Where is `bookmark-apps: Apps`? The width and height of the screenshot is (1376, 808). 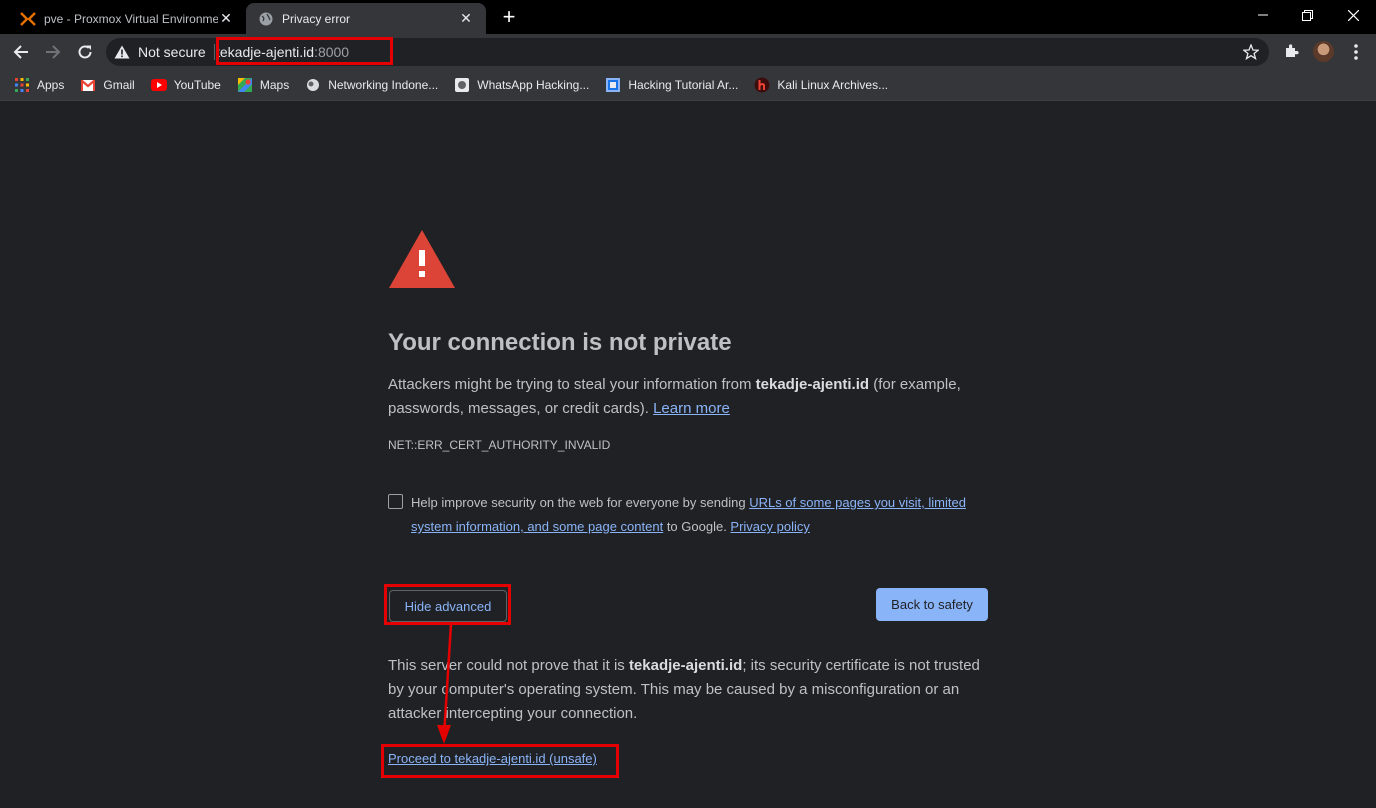 bookmark-apps: Apps is located at coordinates (39, 85).